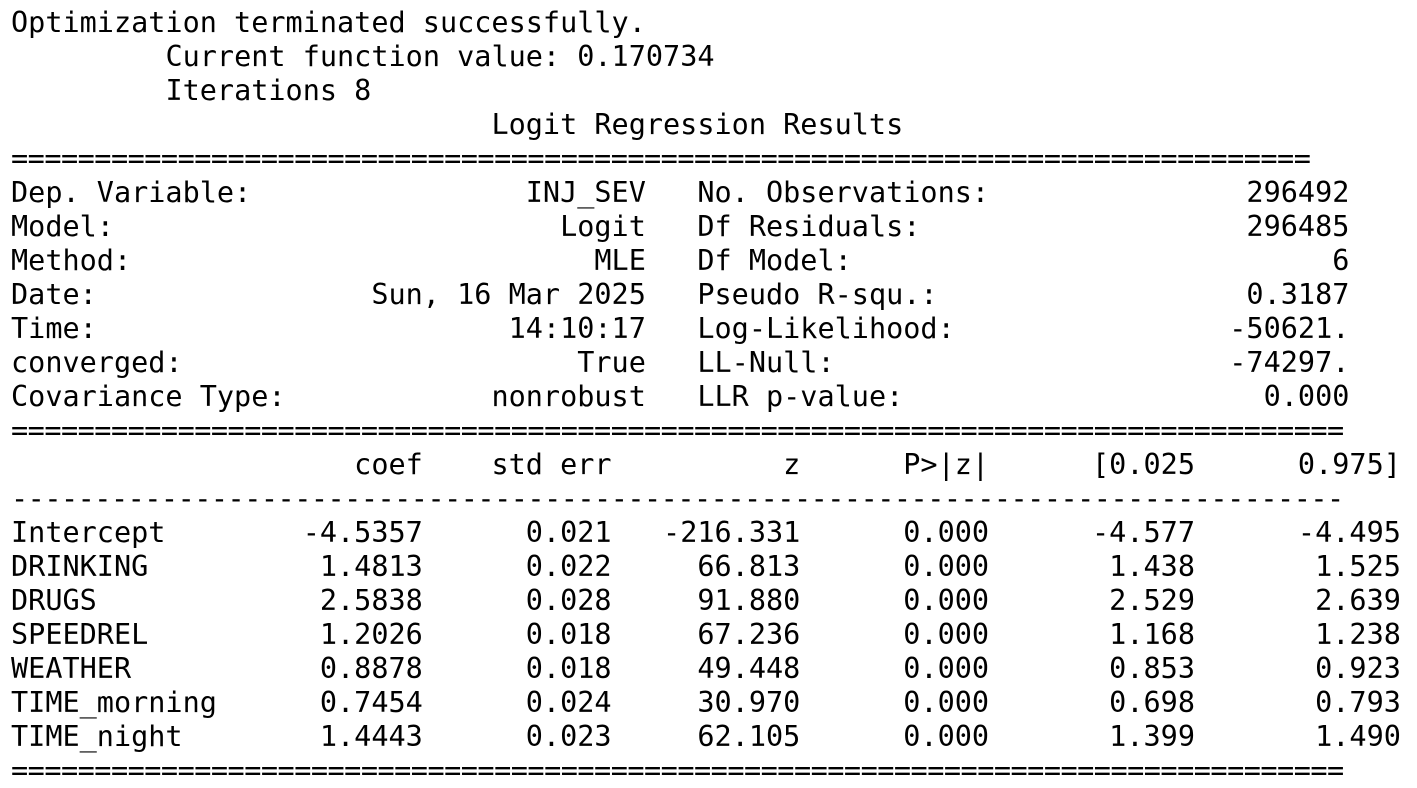 This screenshot has width=1417, height=788. I want to click on ci-high-value: 2.639, so click(1297, 600).